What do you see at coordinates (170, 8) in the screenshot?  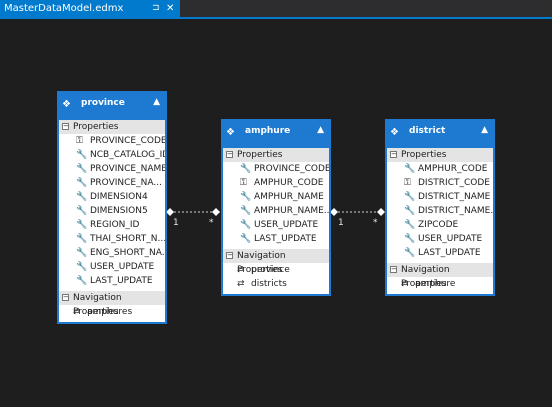 I see `close-icon: ✕` at bounding box center [170, 8].